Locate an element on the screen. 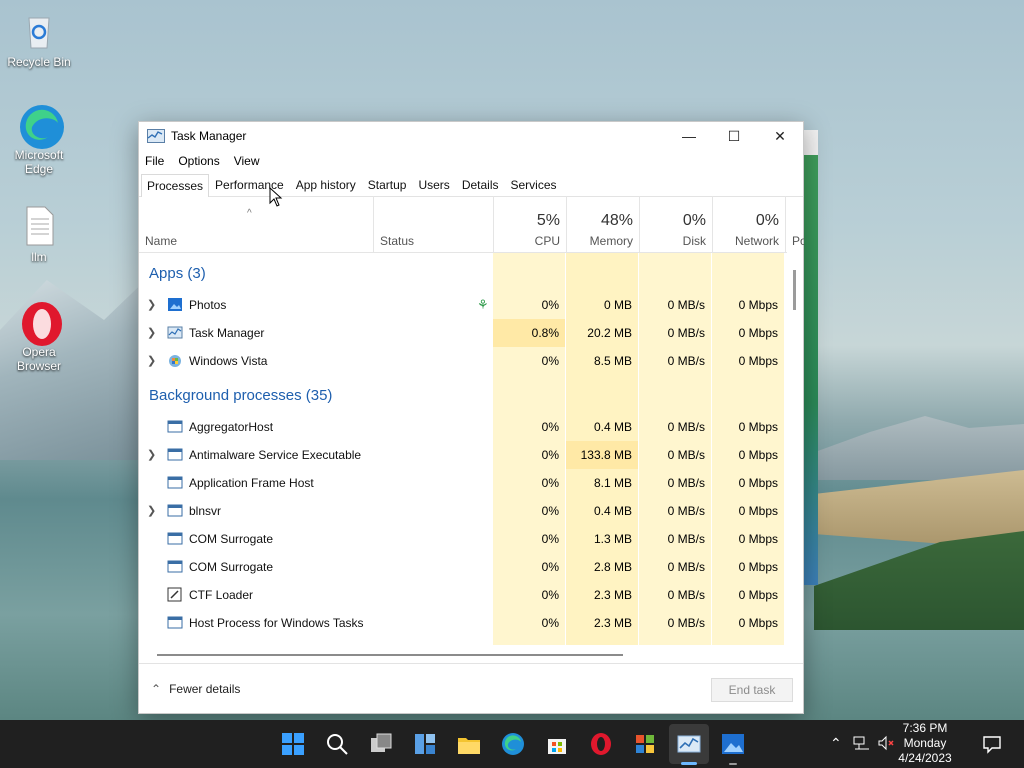  notification-icon is located at coordinates (992, 745).